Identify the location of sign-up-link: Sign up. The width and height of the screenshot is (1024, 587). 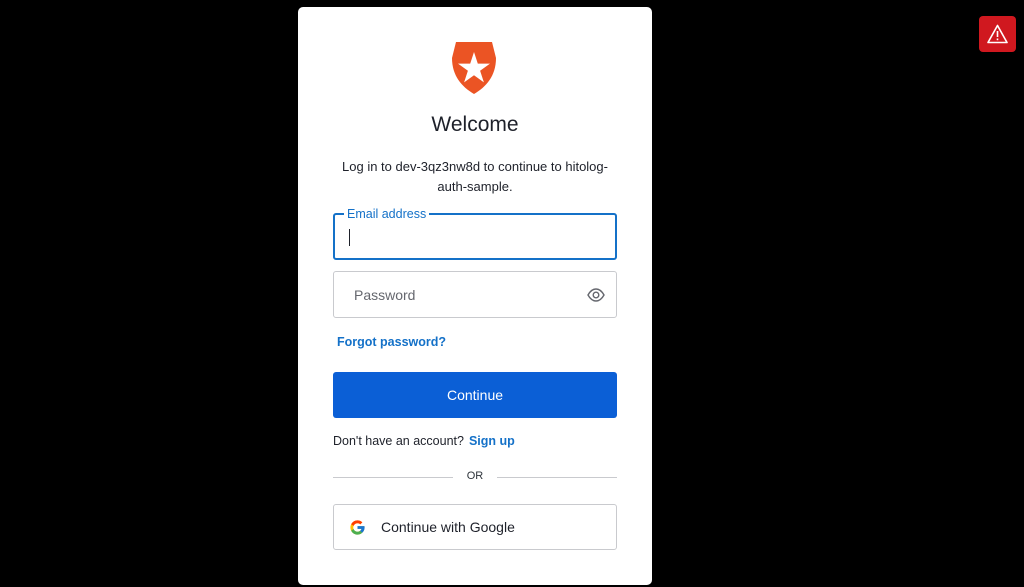
(492, 441).